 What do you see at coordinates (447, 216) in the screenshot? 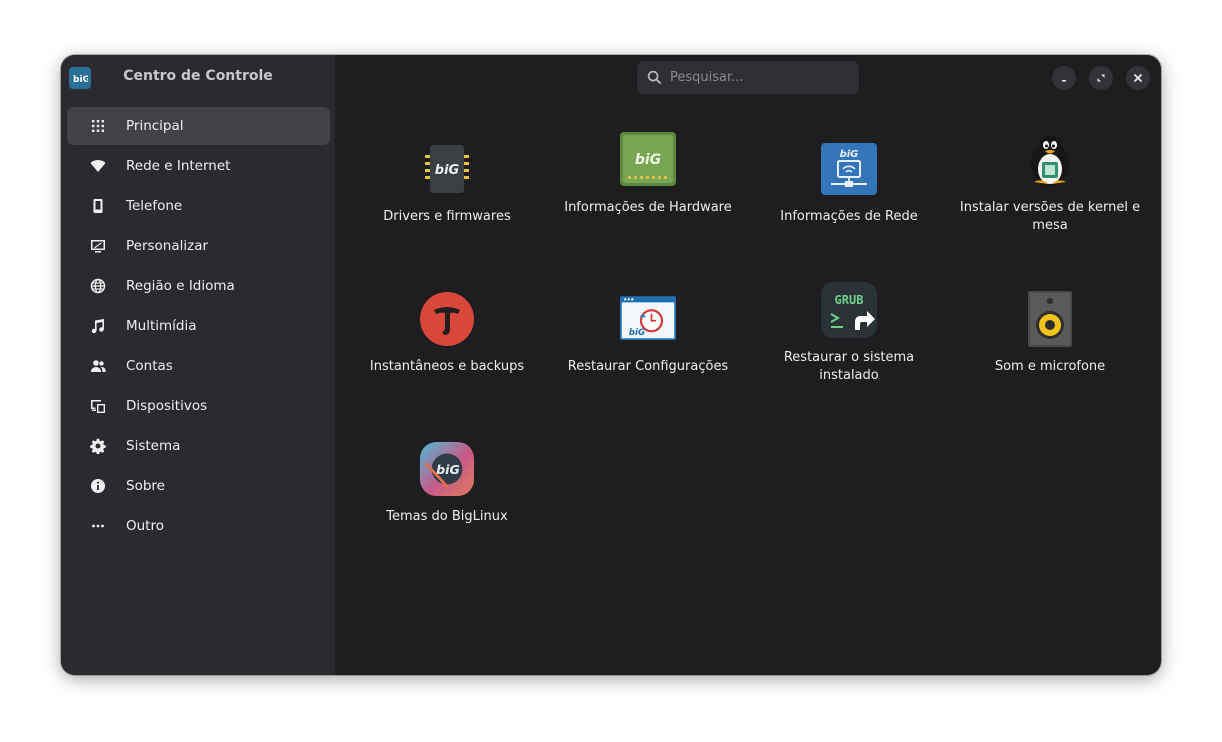
I see `tile-label: Drivers e firmwares` at bounding box center [447, 216].